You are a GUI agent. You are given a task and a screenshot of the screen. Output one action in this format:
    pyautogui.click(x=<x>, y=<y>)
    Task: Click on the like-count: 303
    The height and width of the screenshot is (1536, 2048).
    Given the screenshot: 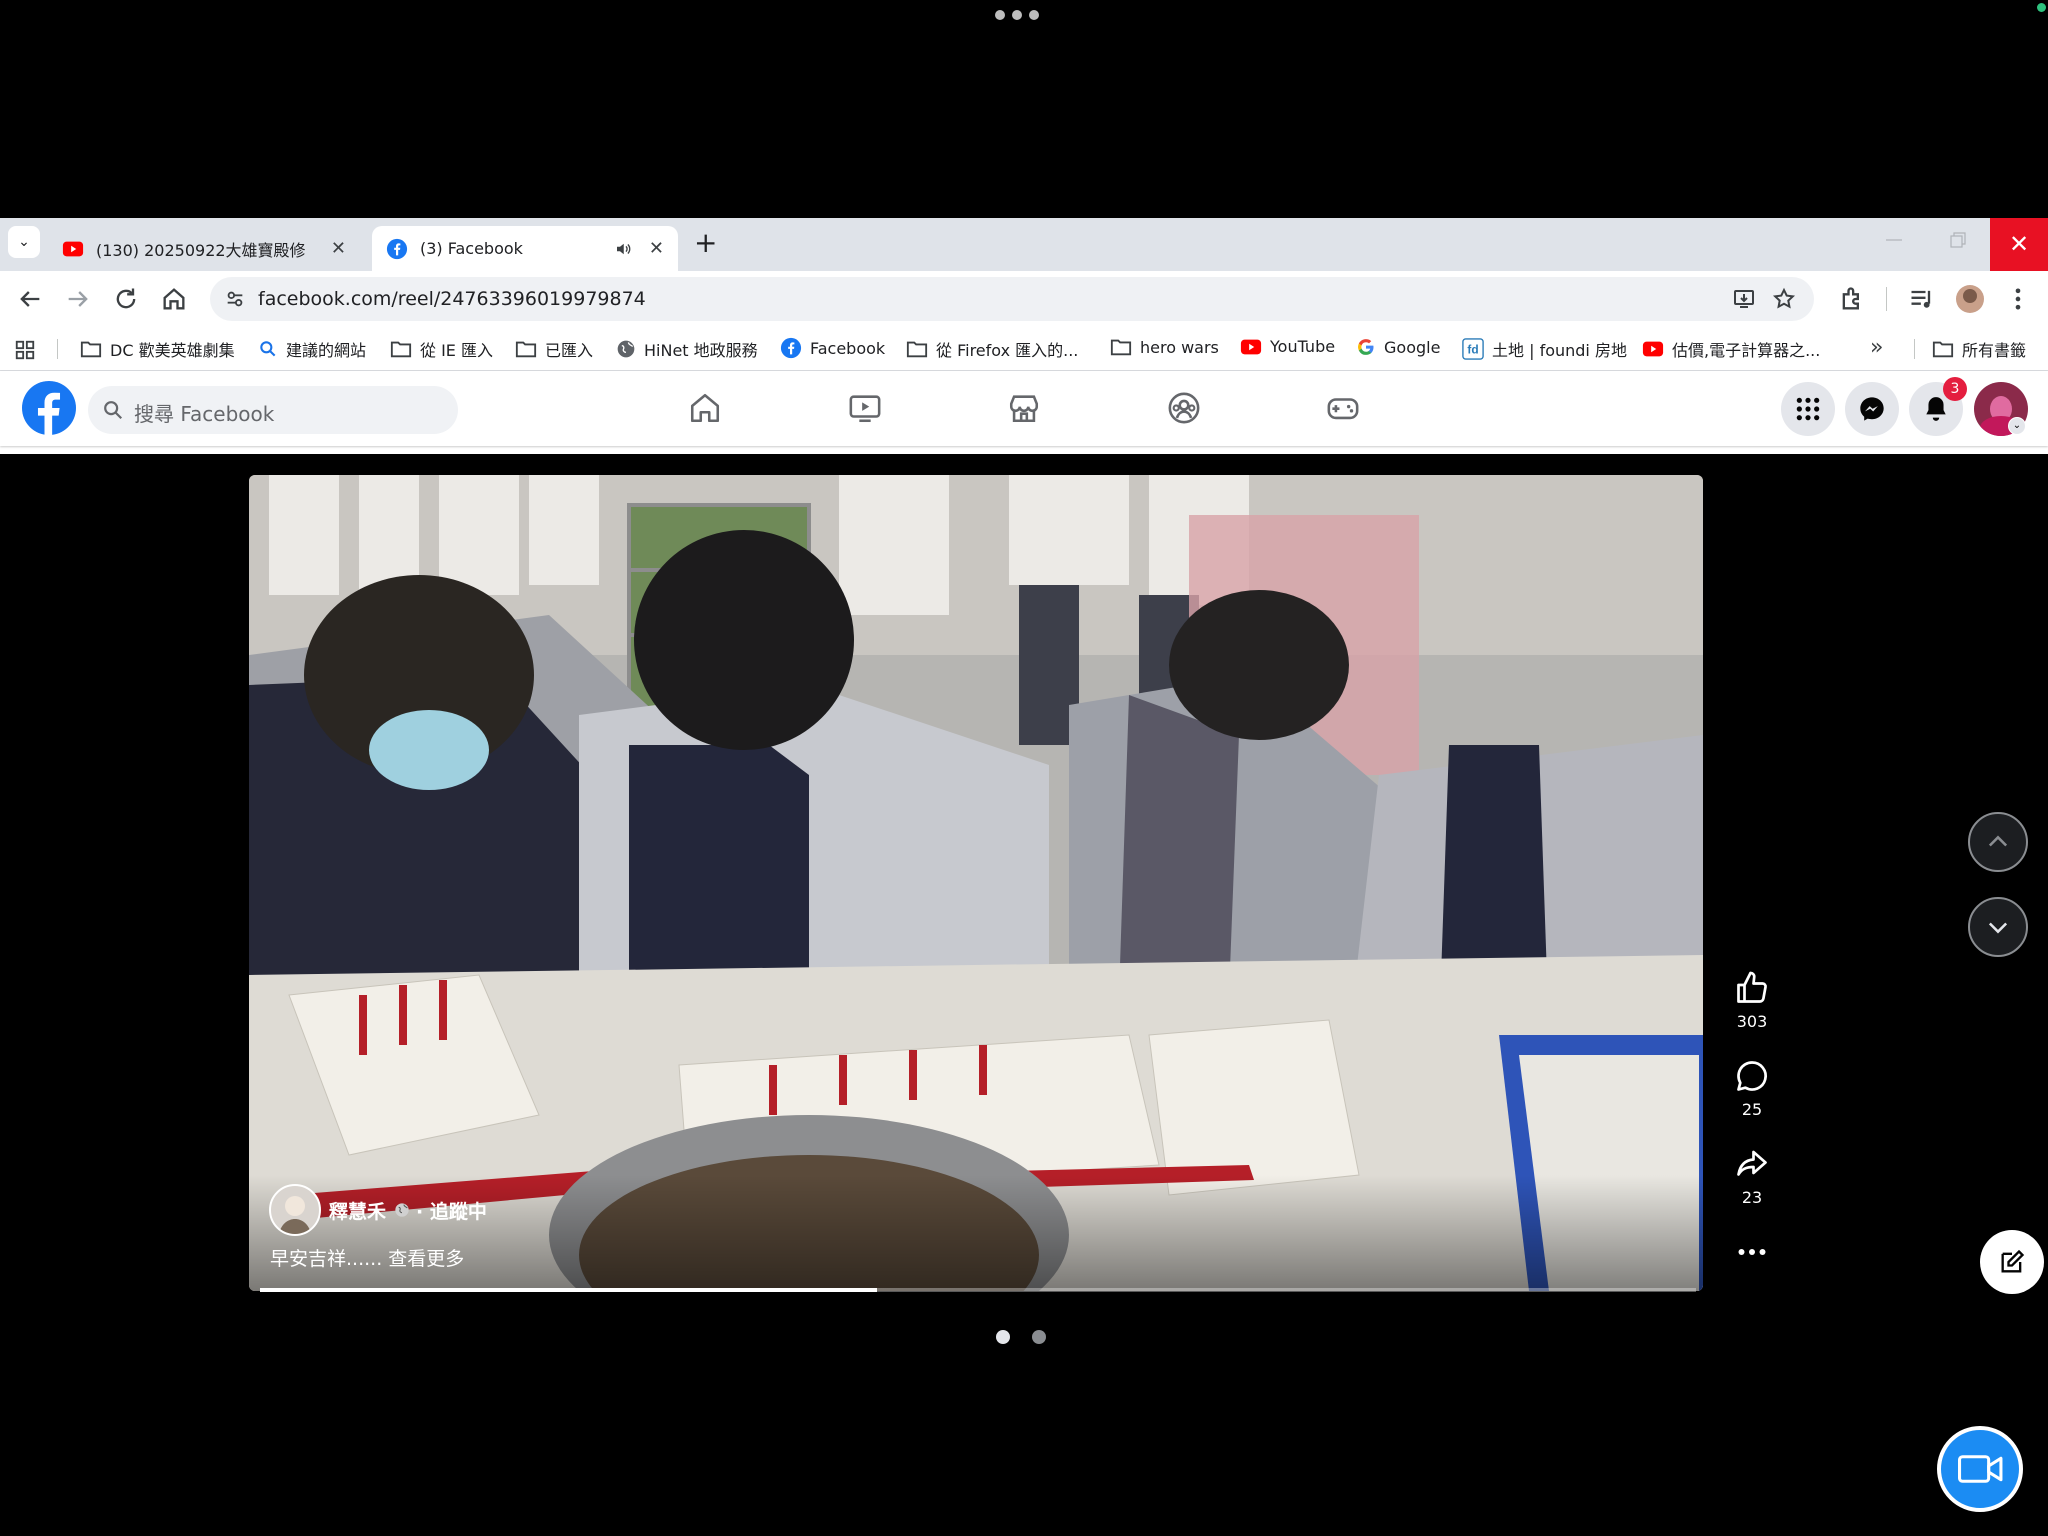 What is the action you would take?
    pyautogui.click(x=1752, y=1021)
    